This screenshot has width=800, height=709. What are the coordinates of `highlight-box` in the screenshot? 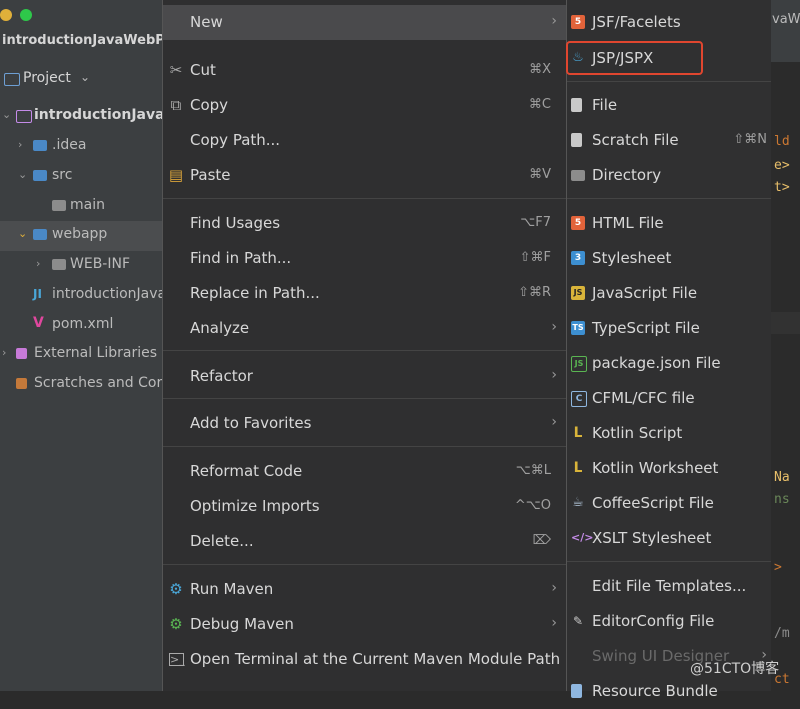 It's located at (634, 58).